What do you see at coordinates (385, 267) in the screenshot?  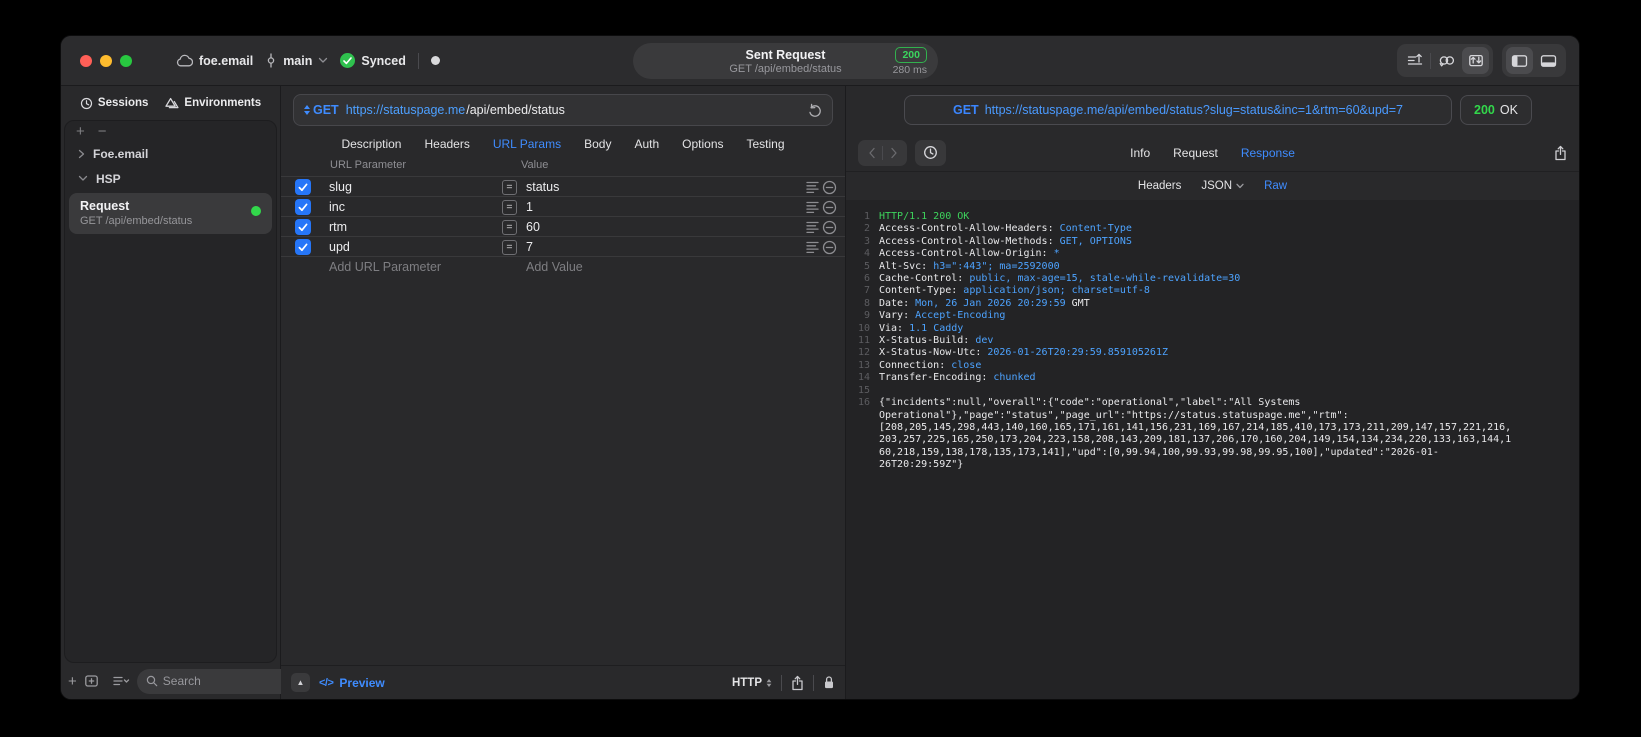 I see `add-param-placeholder: Add URL Parameter` at bounding box center [385, 267].